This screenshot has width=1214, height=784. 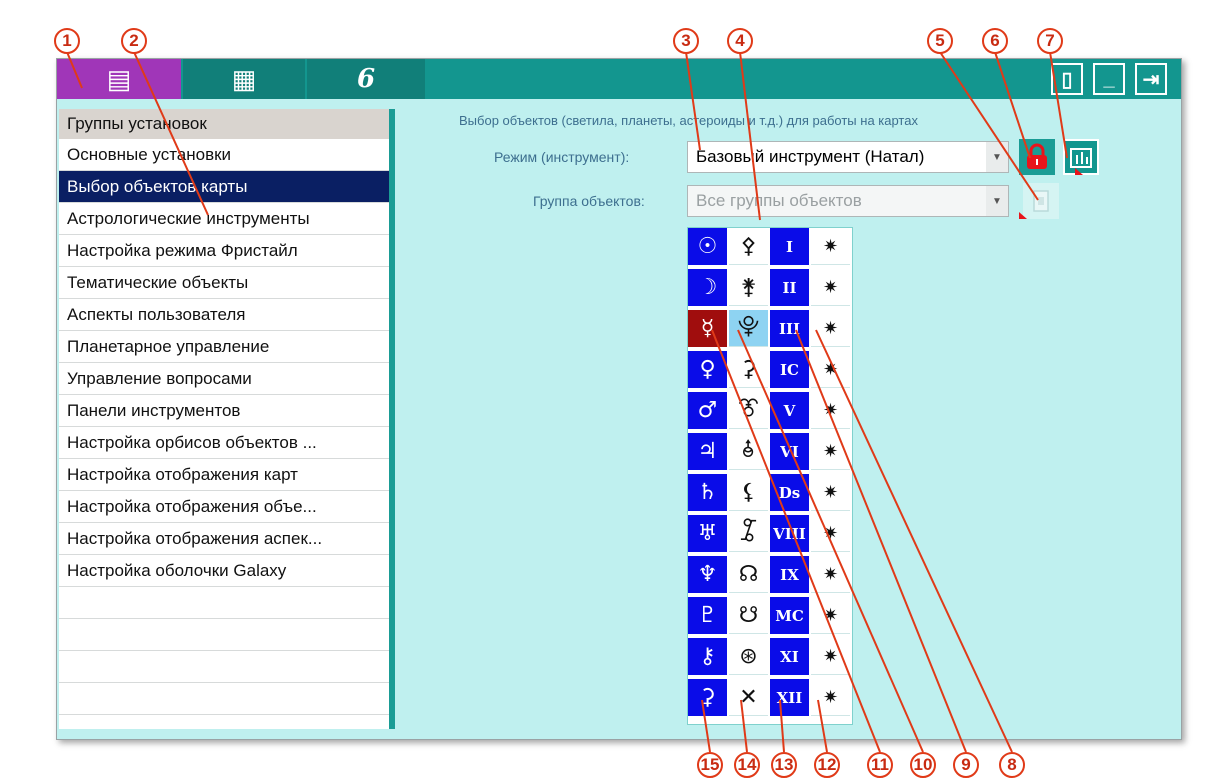 What do you see at coordinates (827, 765) in the screenshot?
I see `callout-marker: 12` at bounding box center [827, 765].